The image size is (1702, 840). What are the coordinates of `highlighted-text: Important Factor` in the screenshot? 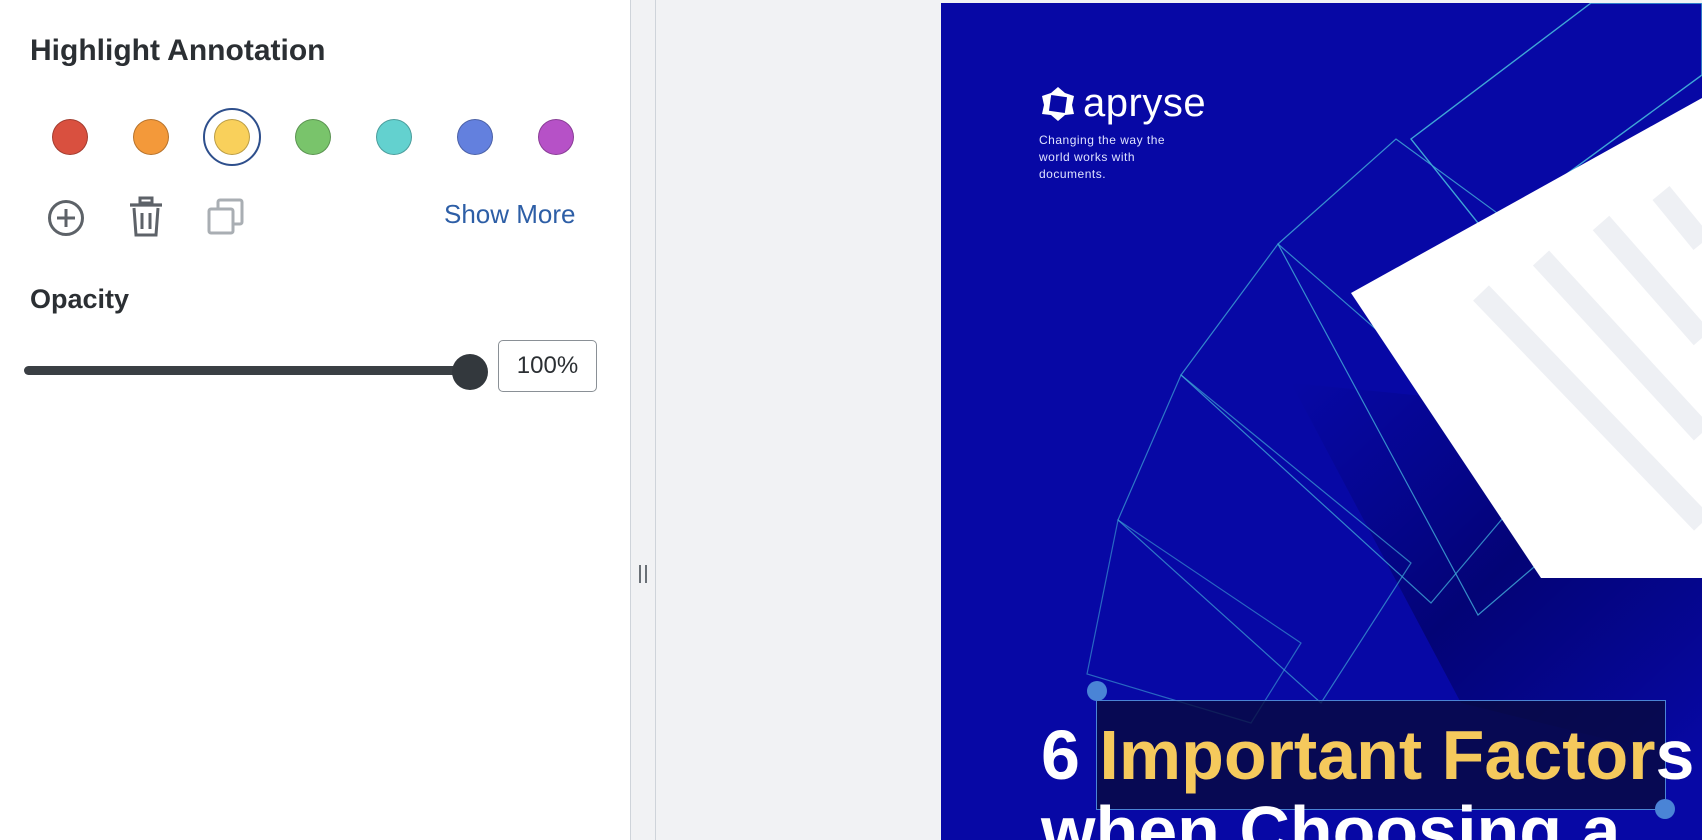 It's located at (1377, 755).